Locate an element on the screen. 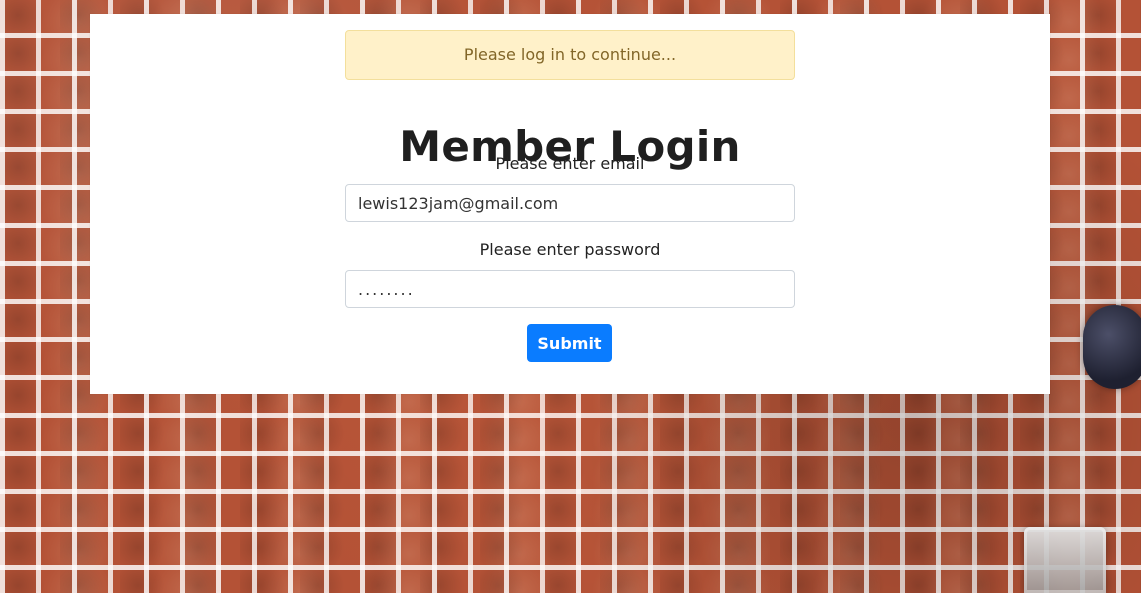 This screenshot has height=593, width=1141. email-field is located at coordinates (570, 203).